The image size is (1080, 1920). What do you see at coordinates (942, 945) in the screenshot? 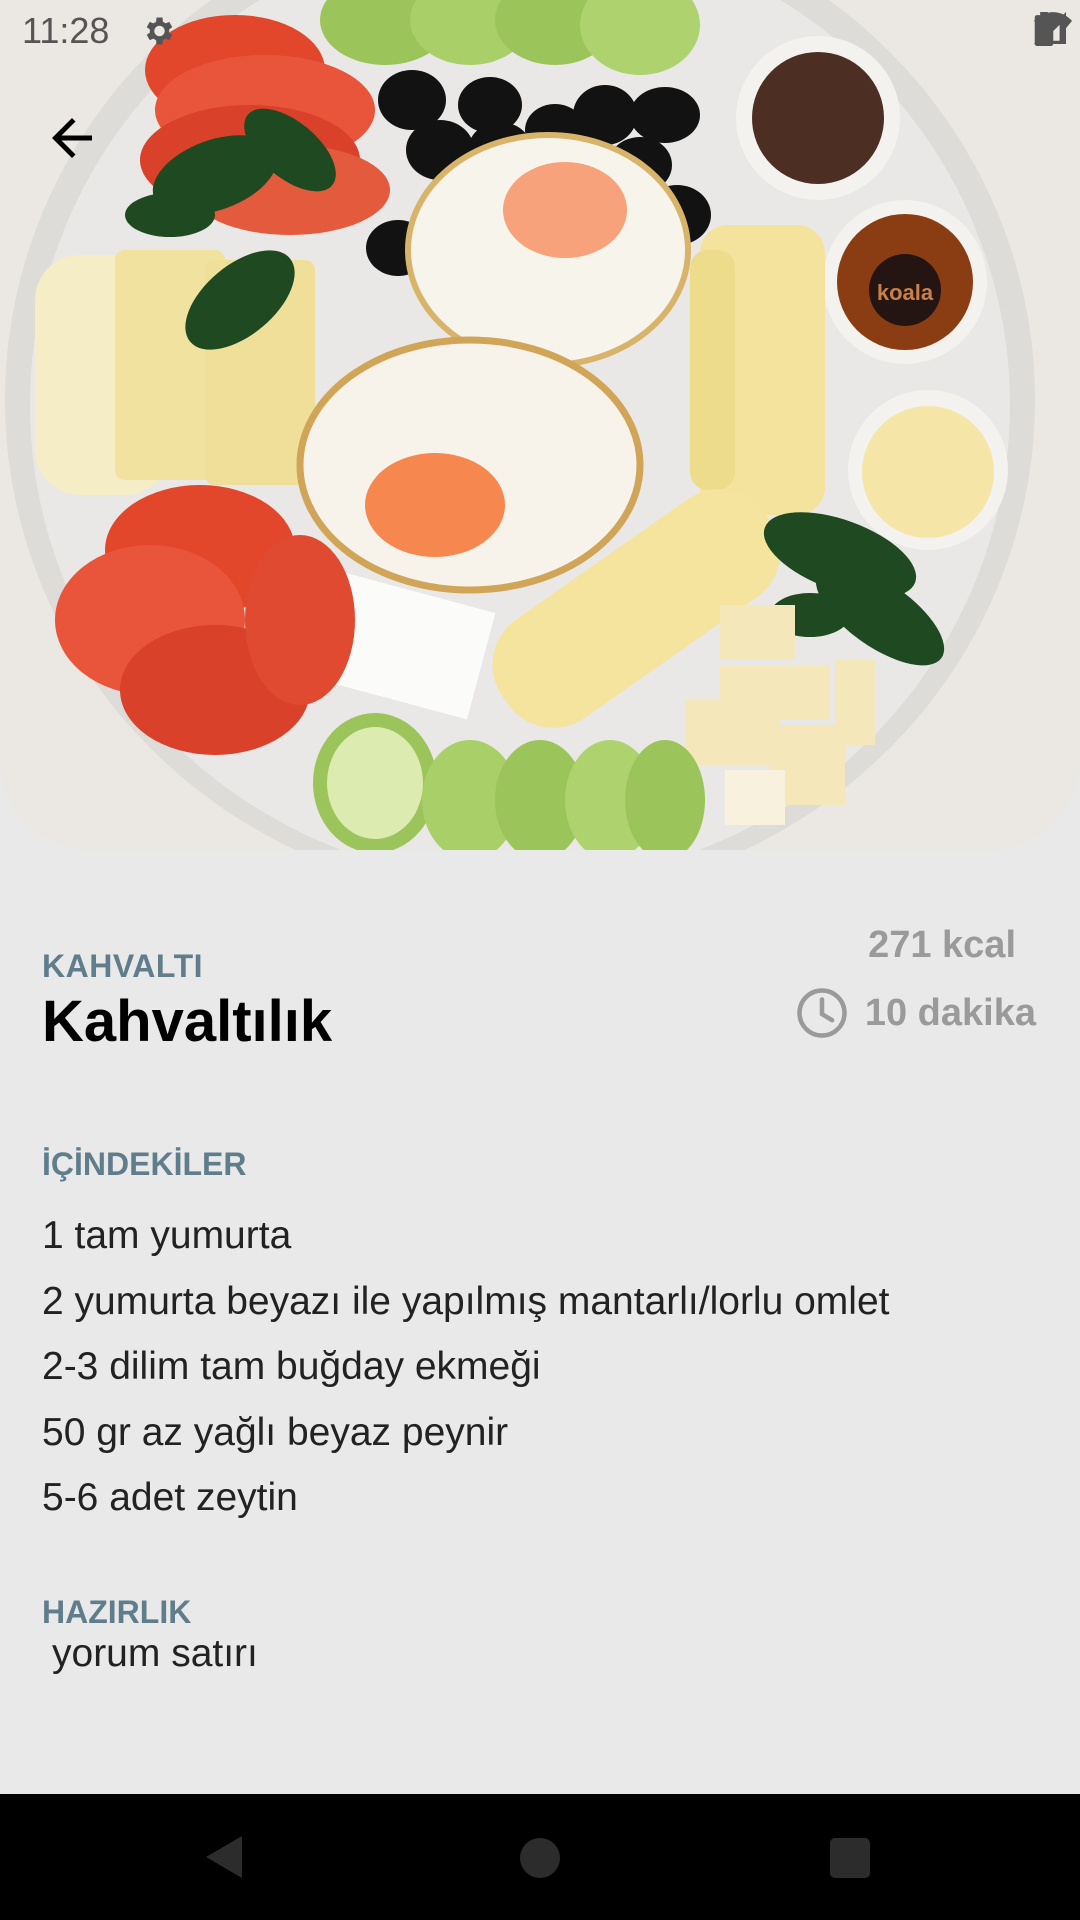
I see `recipe-calories: 271 kcal` at bounding box center [942, 945].